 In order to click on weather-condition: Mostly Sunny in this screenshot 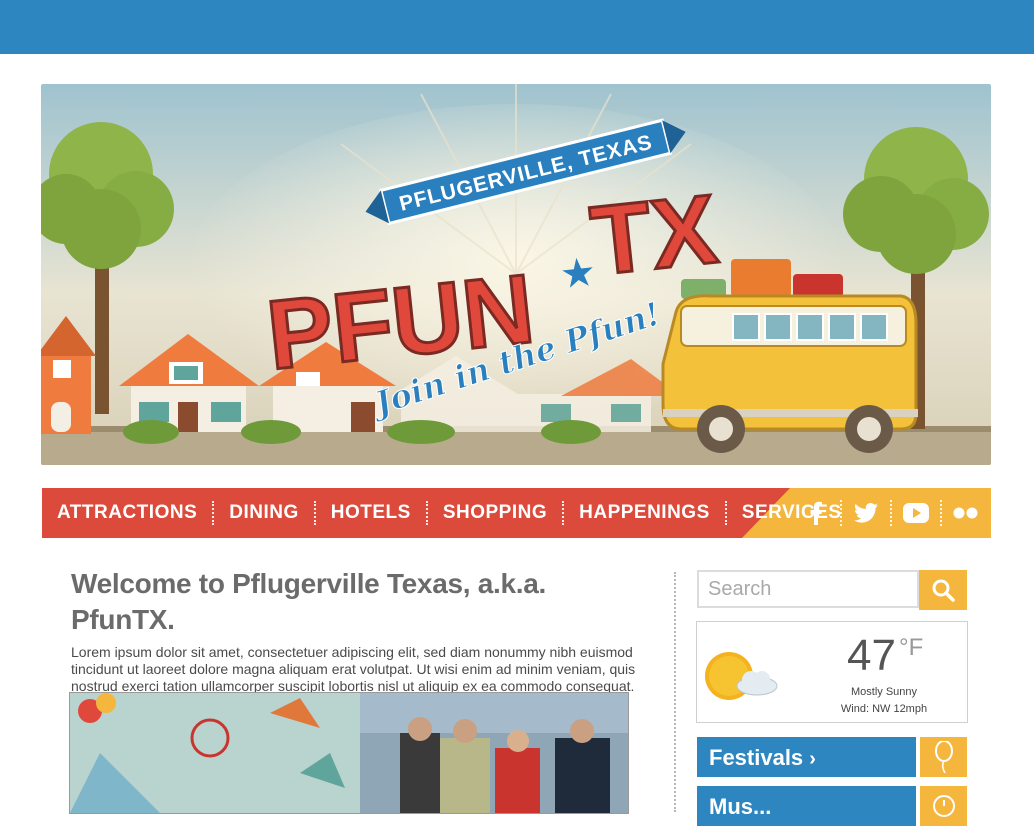, I will do `click(884, 692)`.